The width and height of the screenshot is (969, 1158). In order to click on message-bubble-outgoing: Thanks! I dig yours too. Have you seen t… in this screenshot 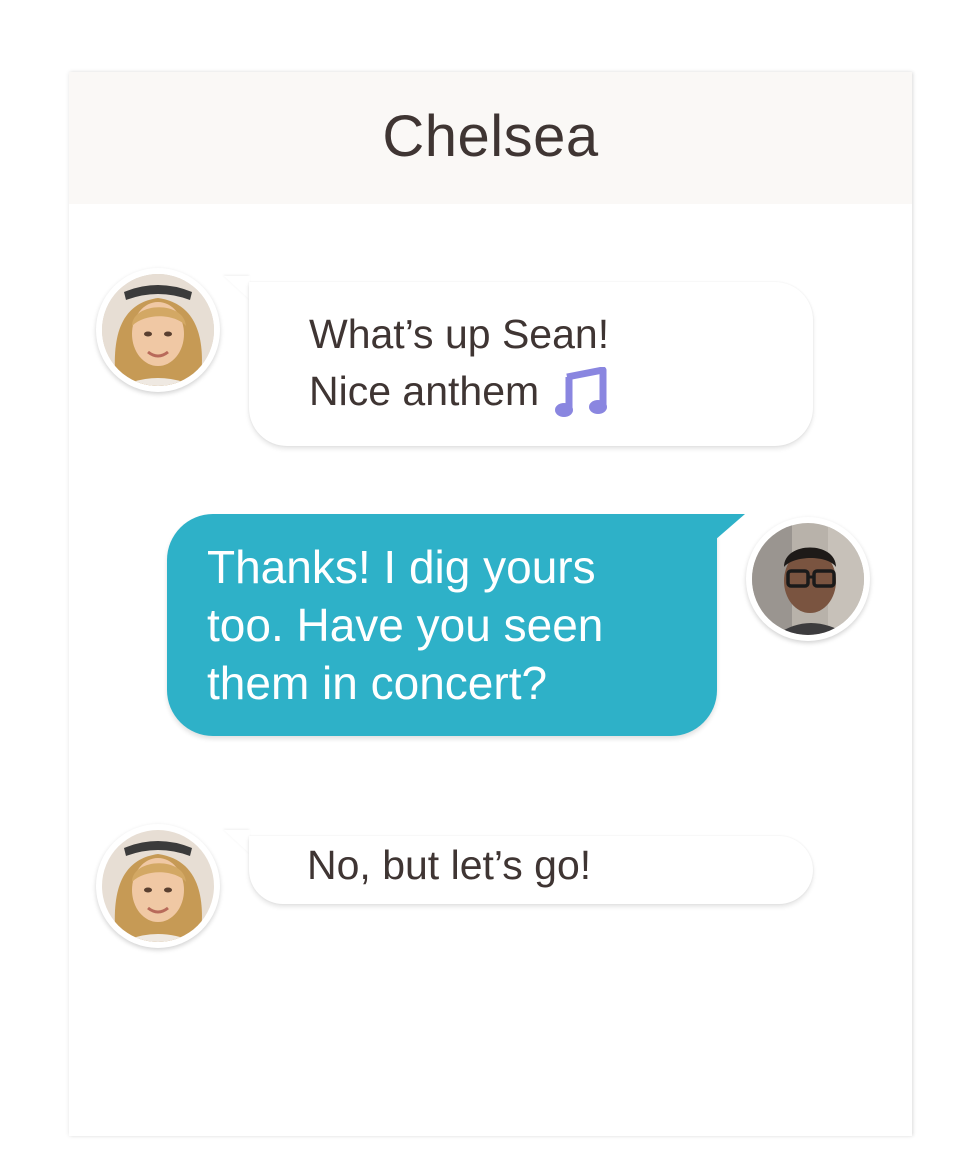, I will do `click(442, 625)`.